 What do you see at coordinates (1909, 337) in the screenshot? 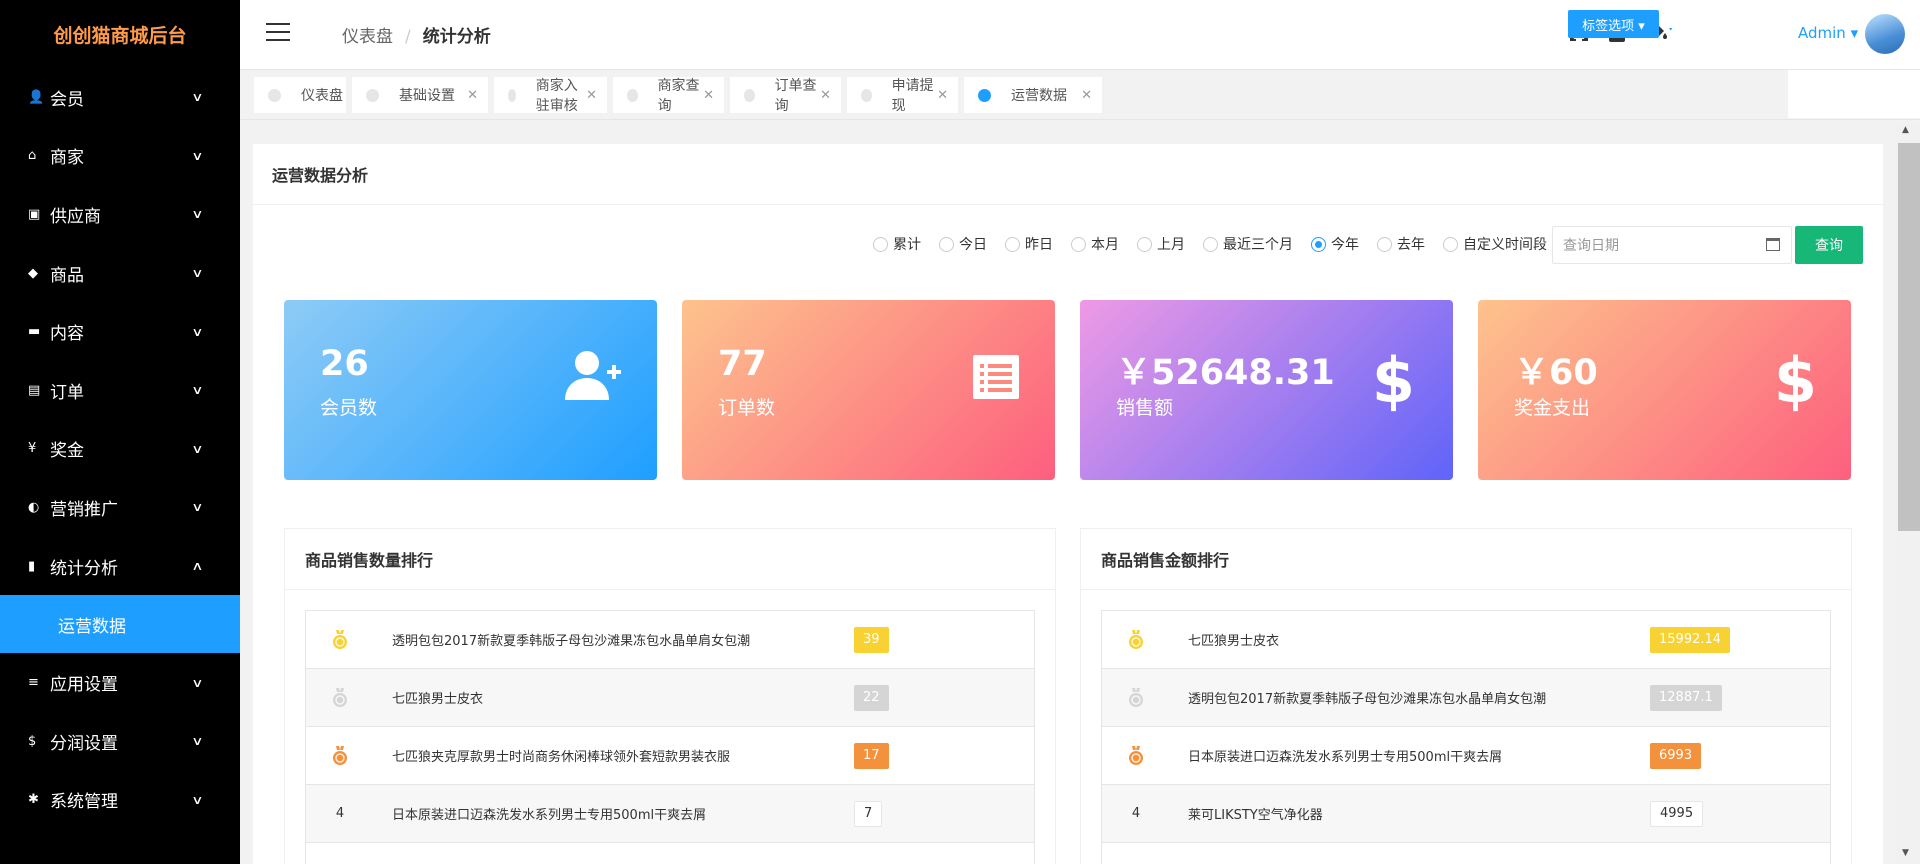
I see `scrollbar-thumb` at bounding box center [1909, 337].